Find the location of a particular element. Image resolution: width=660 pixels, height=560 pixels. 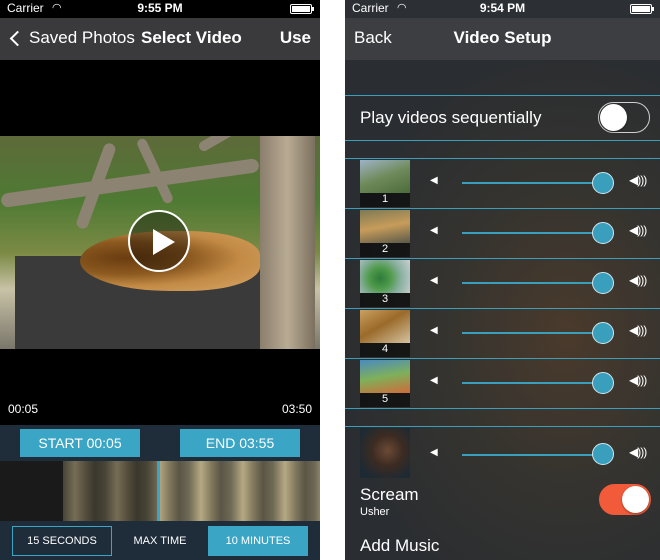

music-toggle is located at coordinates (625, 499).